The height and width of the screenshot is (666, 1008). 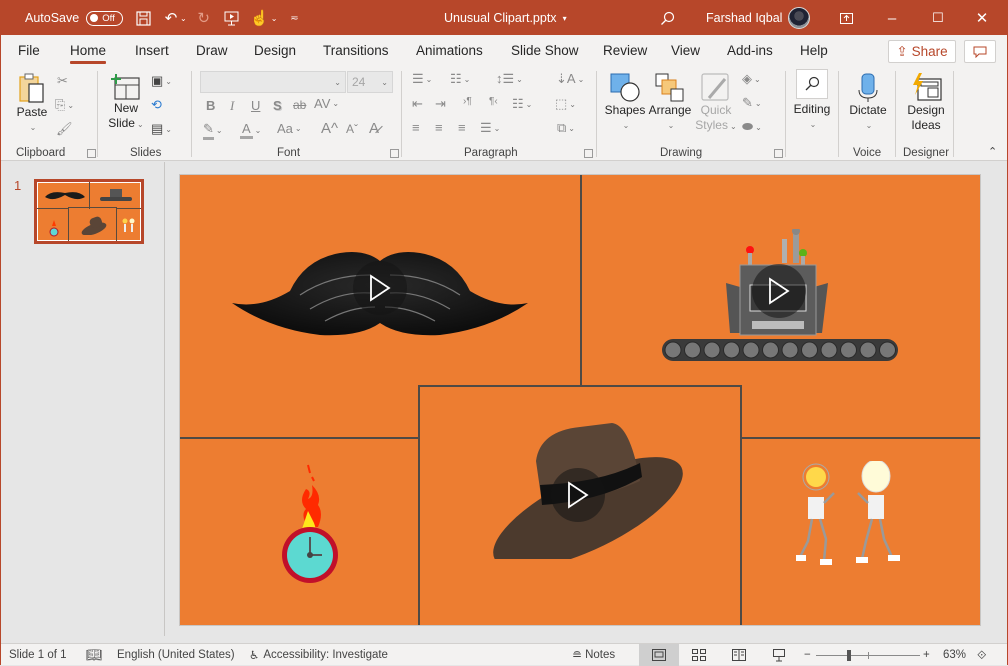 What do you see at coordinates (275, 50) in the screenshot?
I see `tab-design: Design` at bounding box center [275, 50].